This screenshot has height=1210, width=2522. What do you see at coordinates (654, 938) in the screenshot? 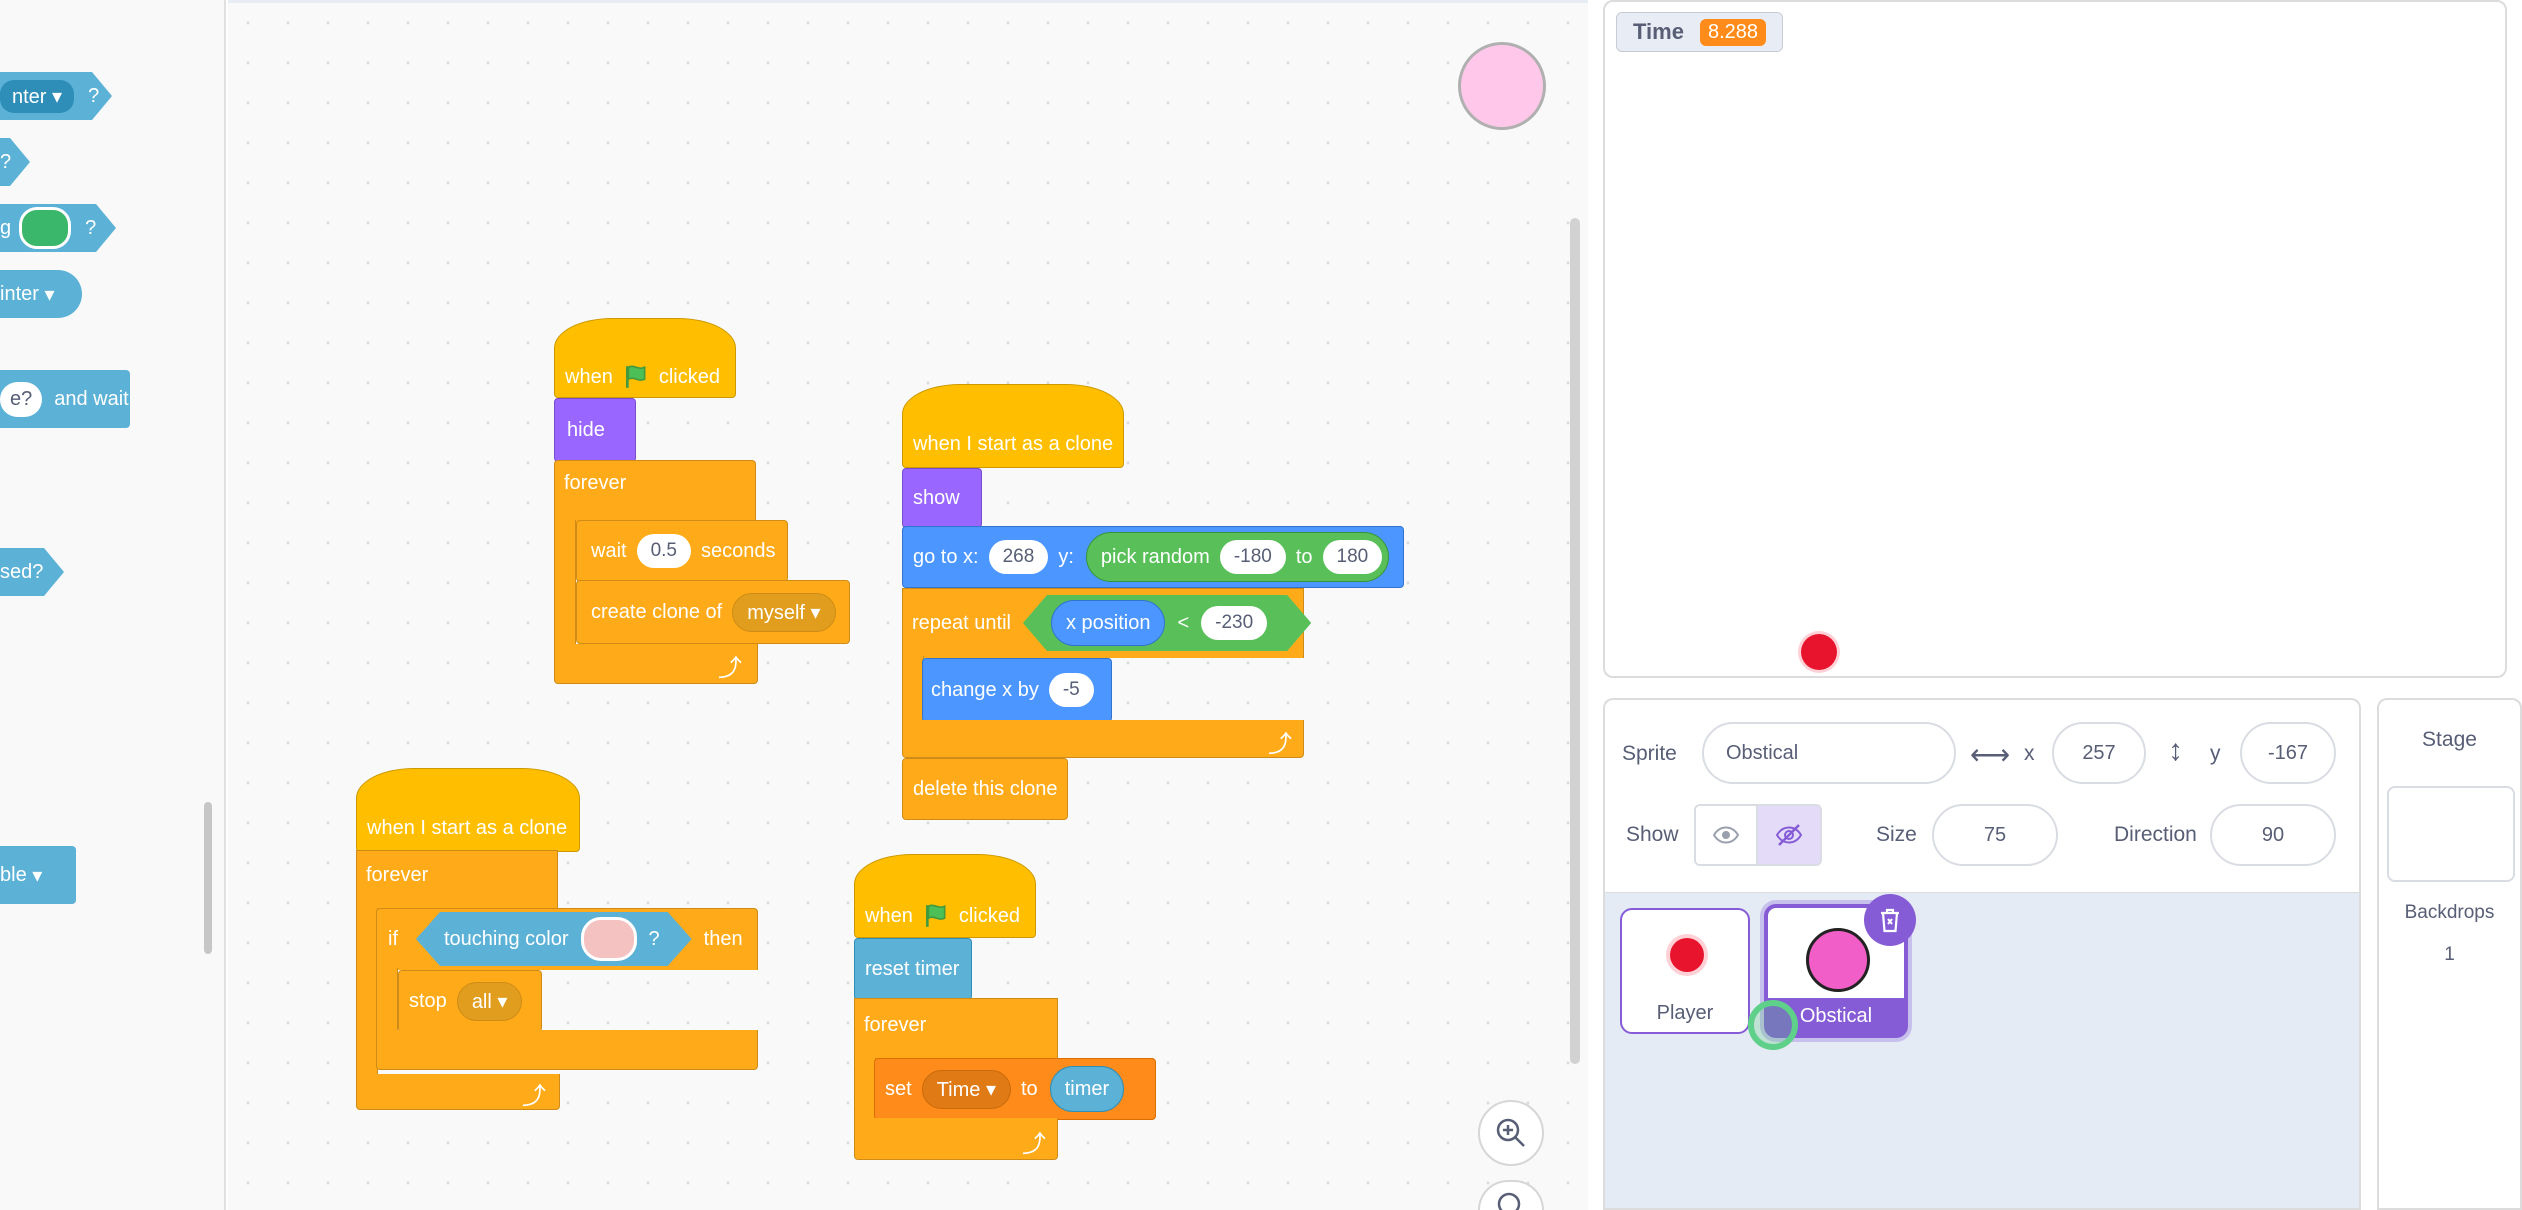
I see `block-text: ?` at bounding box center [654, 938].